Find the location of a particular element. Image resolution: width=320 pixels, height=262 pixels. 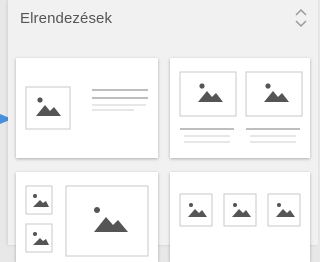

panel-header: Elrendezések is located at coordinates (163, 20).